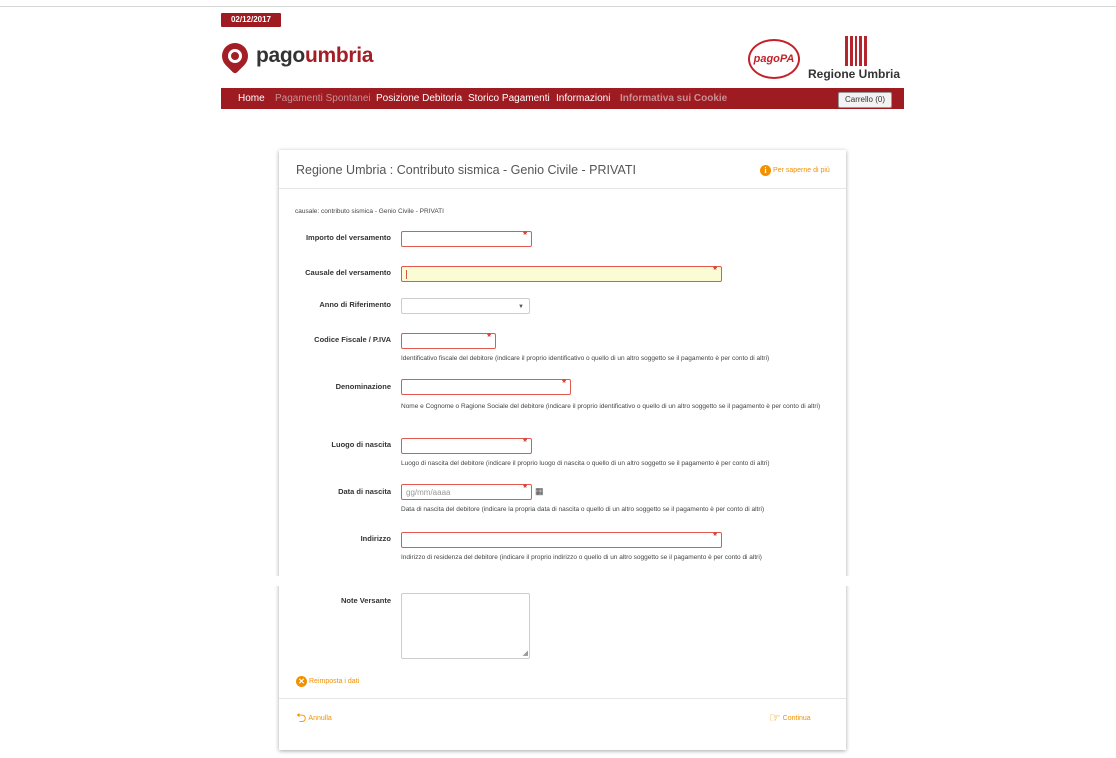  Describe the element at coordinates (775, 717) in the screenshot. I see `pointing-hand-icon: ☞` at that location.